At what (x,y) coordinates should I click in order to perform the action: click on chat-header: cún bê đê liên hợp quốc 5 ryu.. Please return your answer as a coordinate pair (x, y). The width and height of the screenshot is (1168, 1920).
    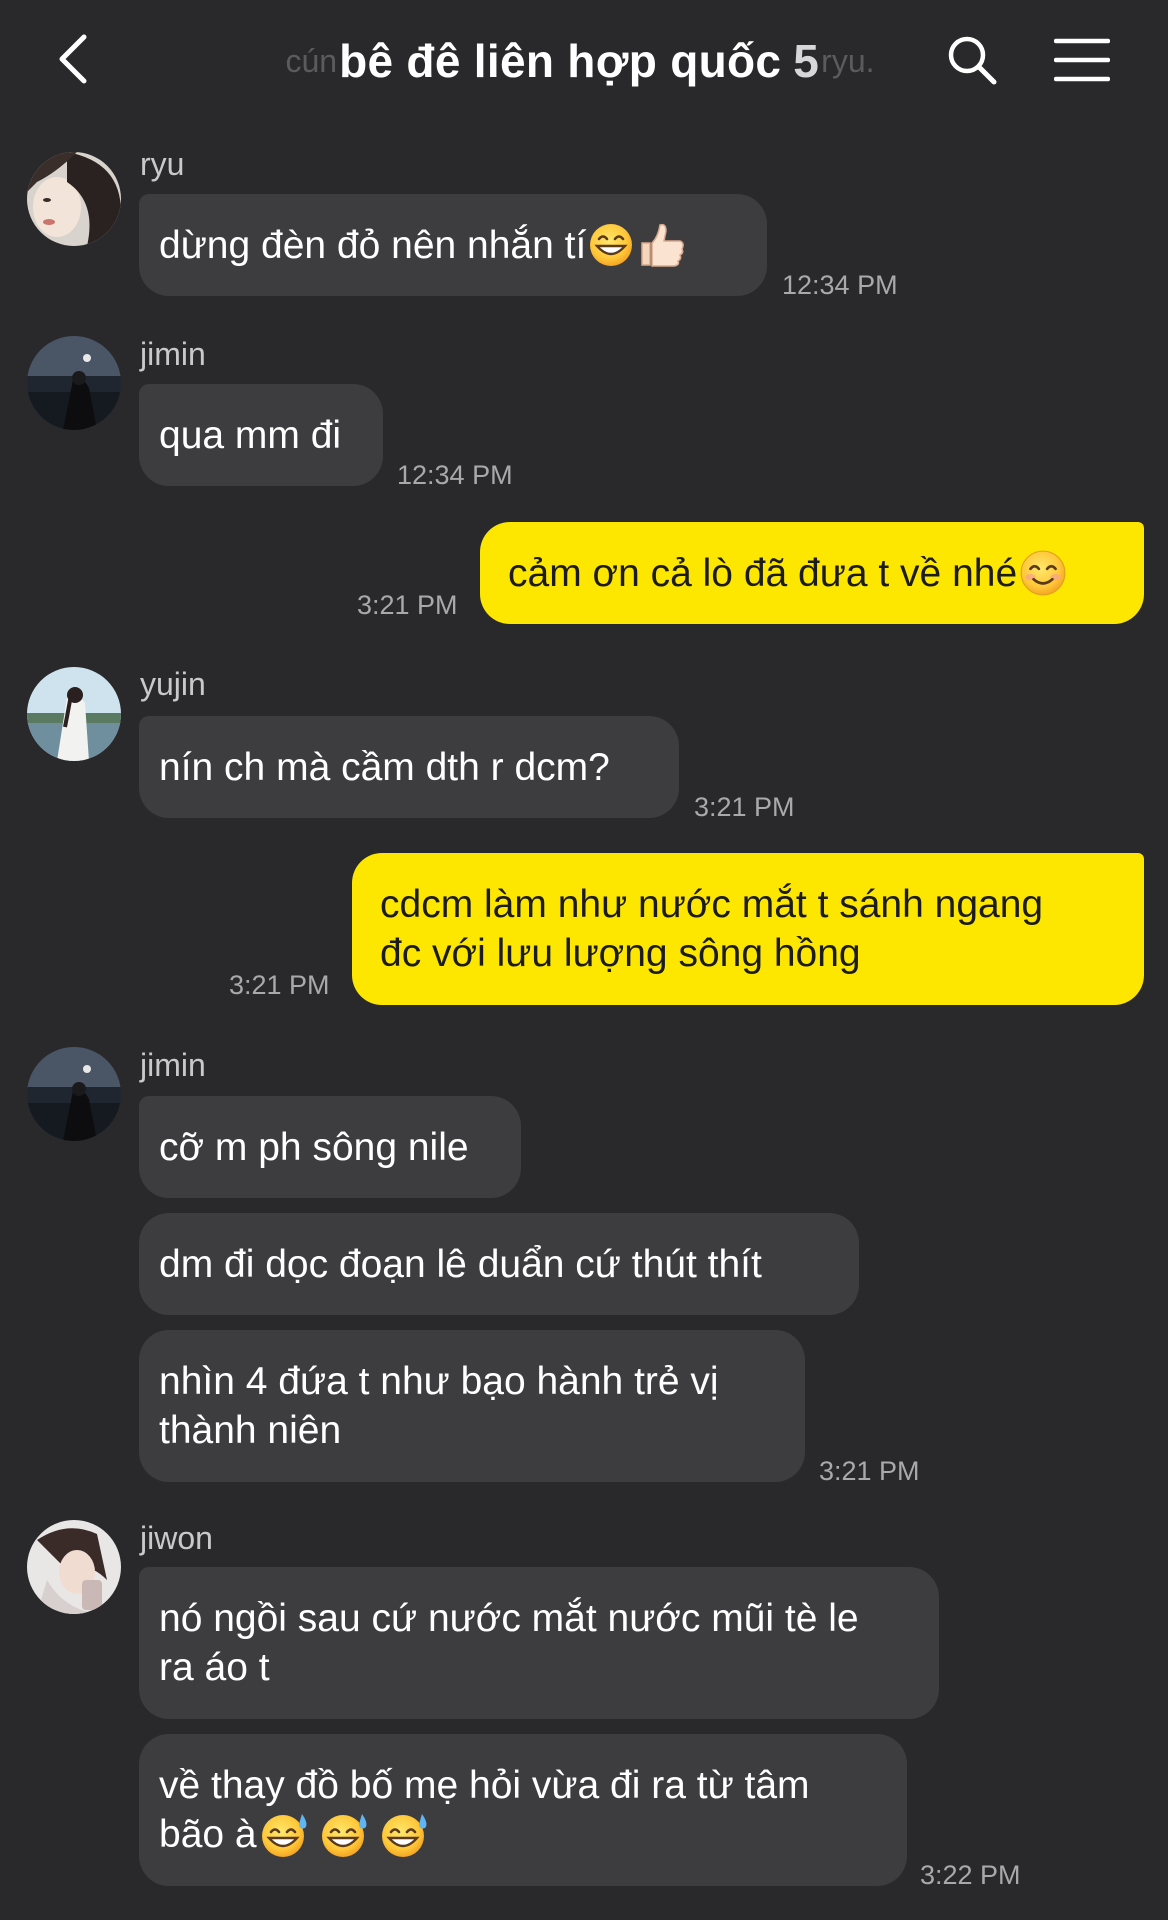
    Looking at the image, I should click on (584, 59).